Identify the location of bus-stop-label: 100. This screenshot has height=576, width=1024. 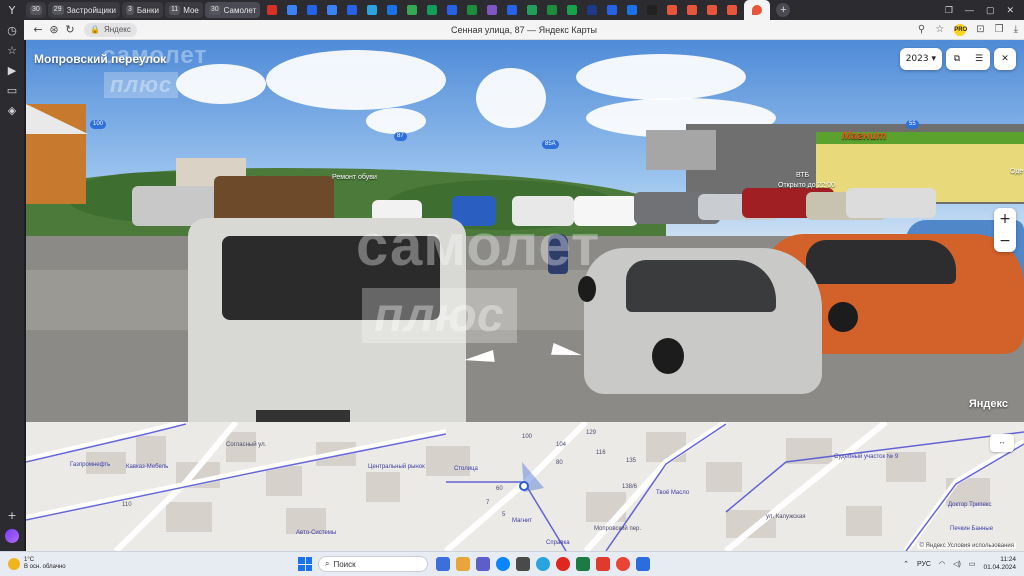
(98, 124).